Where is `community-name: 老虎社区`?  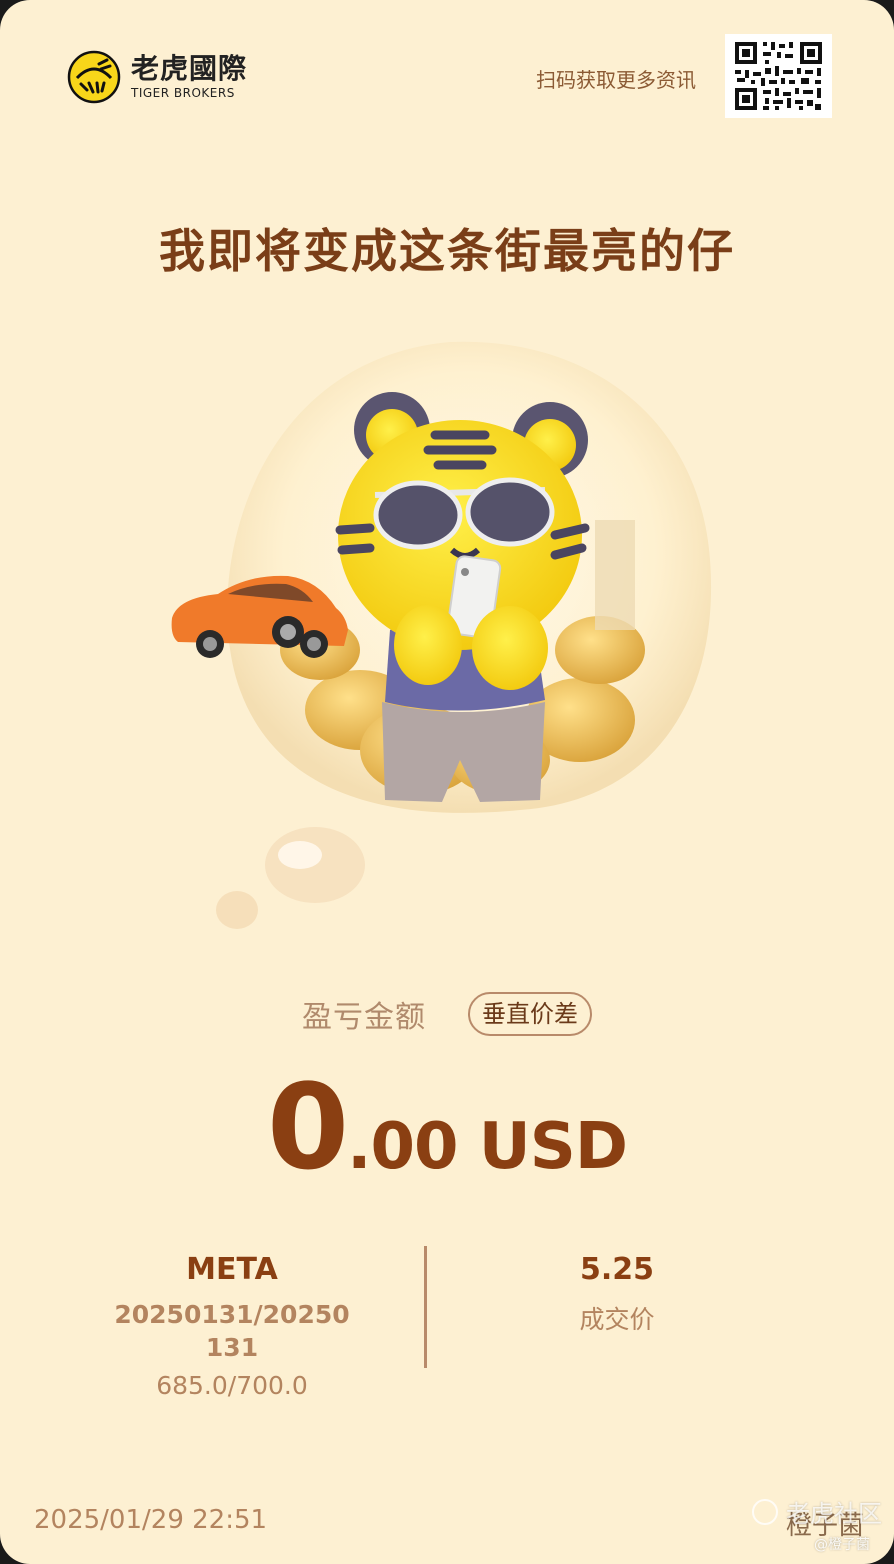 community-name: 老虎社区 is located at coordinates (834, 1514).